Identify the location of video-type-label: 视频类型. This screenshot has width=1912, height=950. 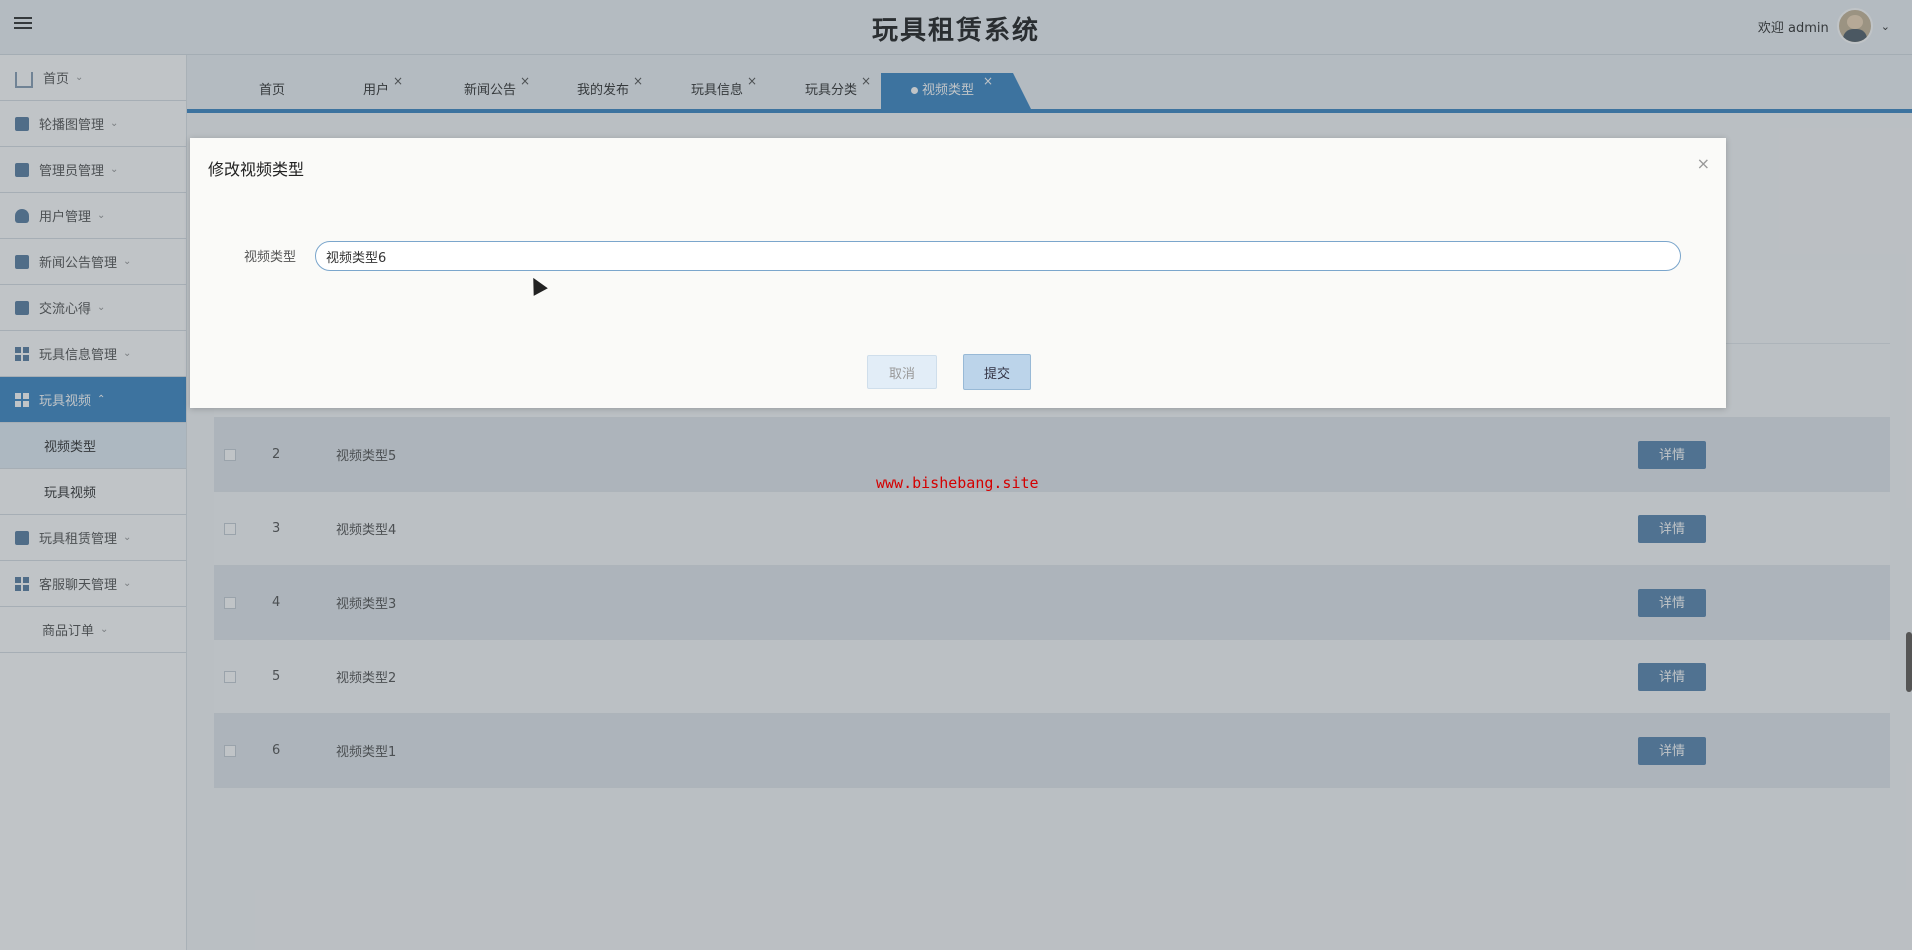
(270, 257).